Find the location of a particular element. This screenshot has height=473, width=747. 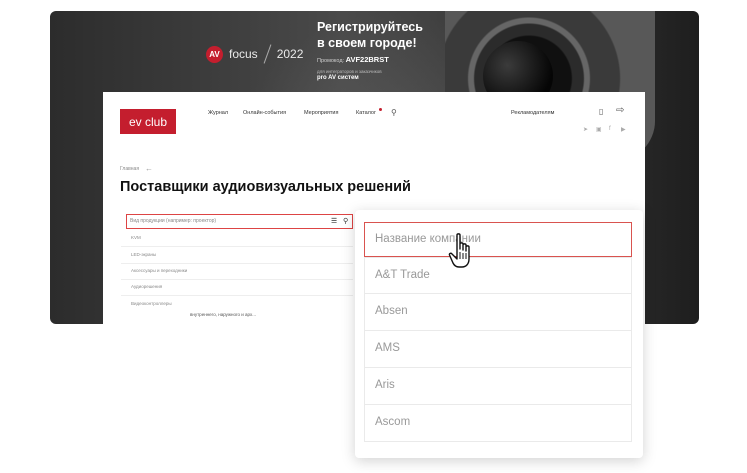

login-icon: ⇨ is located at coordinates (620, 110).